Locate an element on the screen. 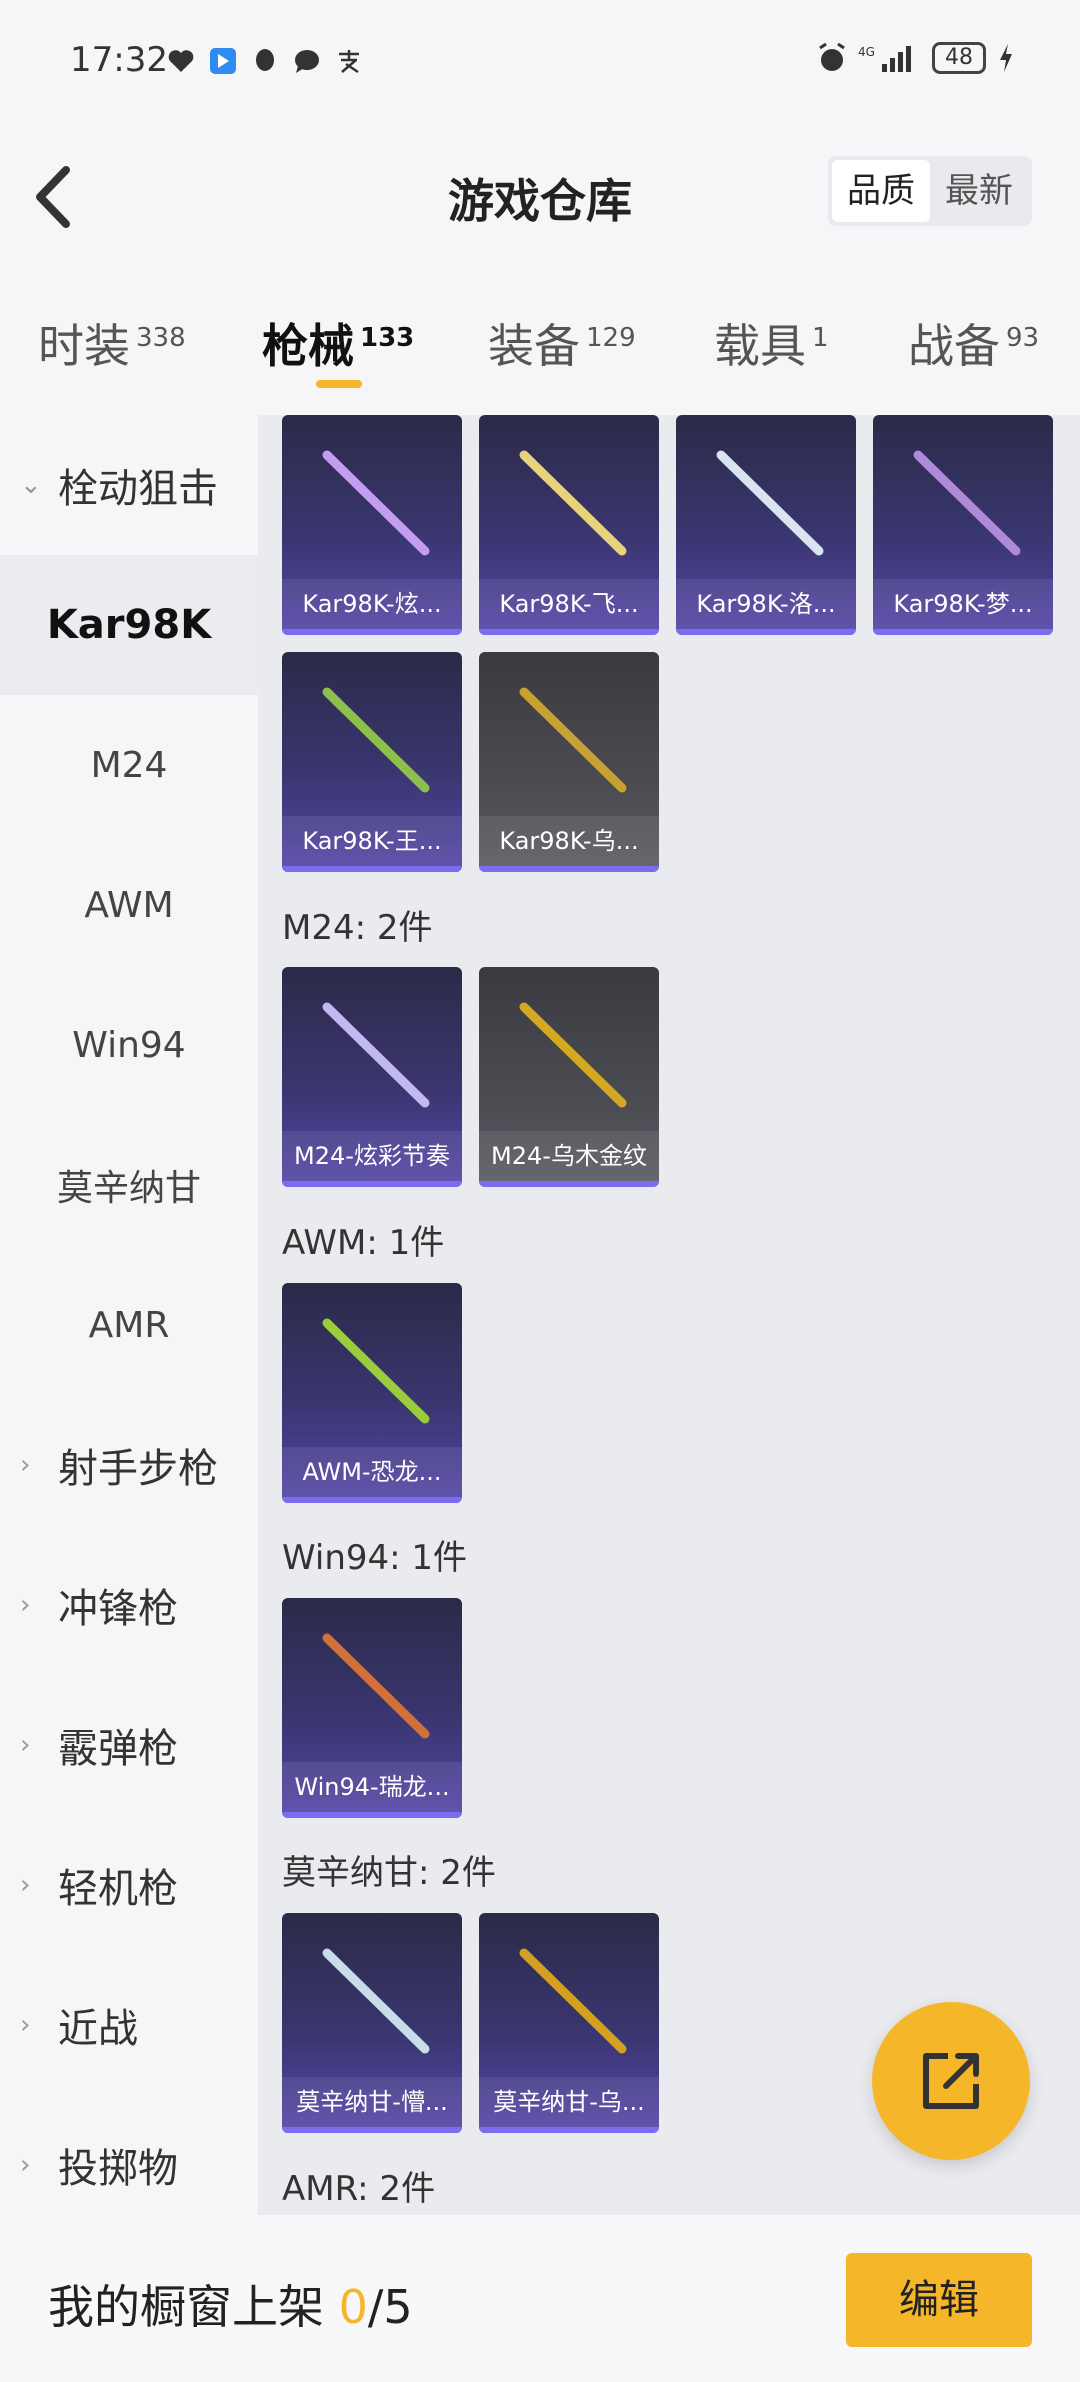  tab-combat-gear: 战备 93 is located at coordinates (973, 343).